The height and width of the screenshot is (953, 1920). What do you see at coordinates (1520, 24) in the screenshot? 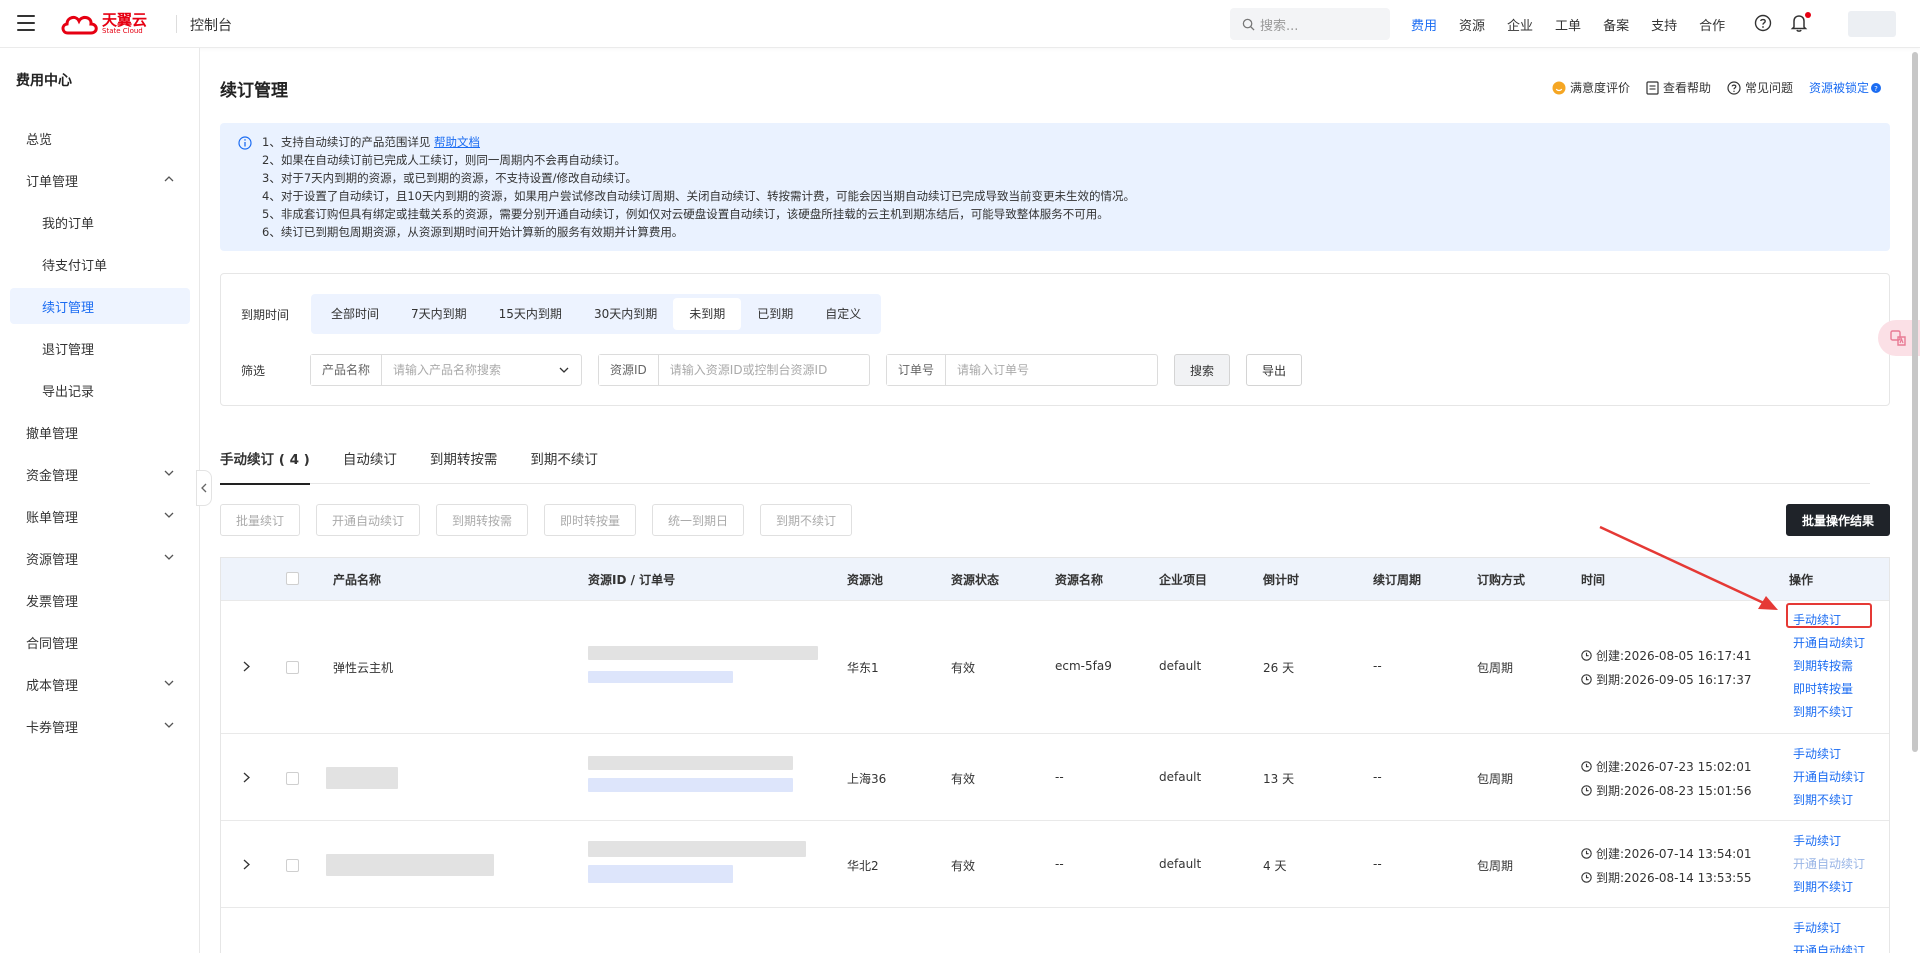
I see `nav-enterprise: 企业` at bounding box center [1520, 24].